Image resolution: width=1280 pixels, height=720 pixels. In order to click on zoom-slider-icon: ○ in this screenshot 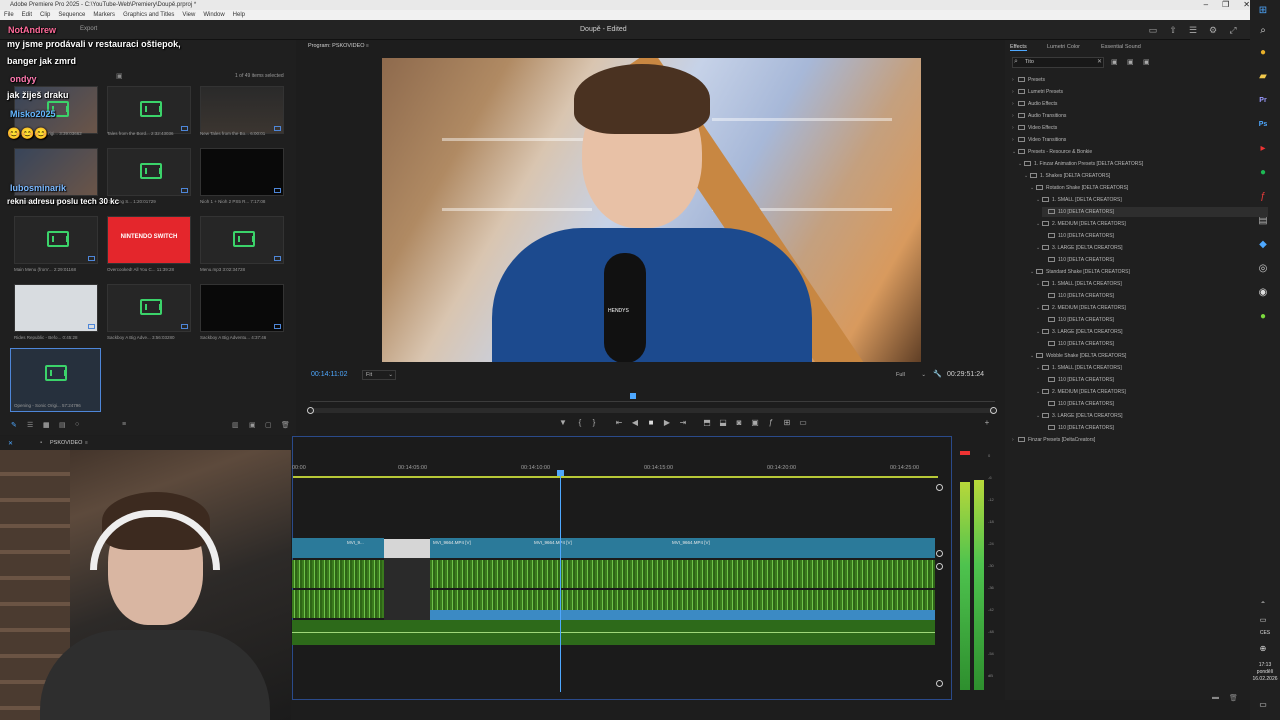, I will do `click(77, 424)`.